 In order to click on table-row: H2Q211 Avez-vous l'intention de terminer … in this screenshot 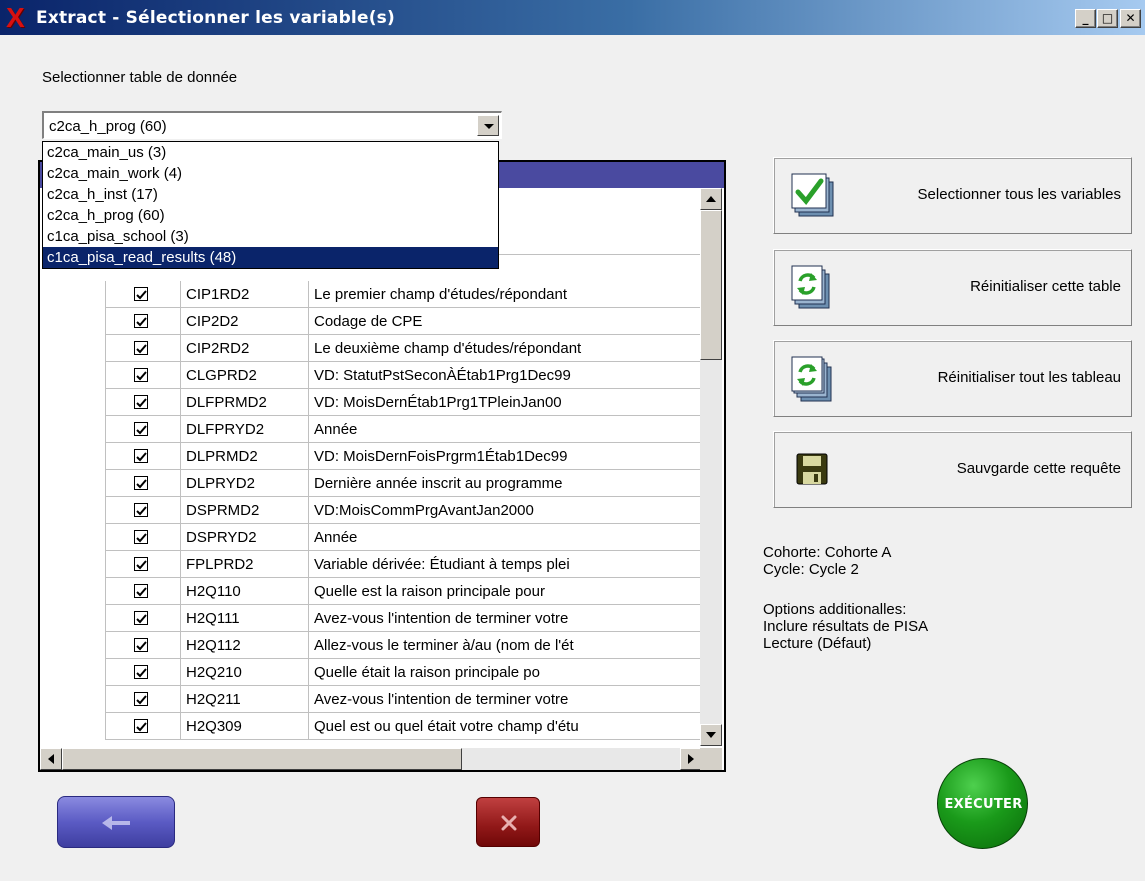, I will do `click(370, 699)`.